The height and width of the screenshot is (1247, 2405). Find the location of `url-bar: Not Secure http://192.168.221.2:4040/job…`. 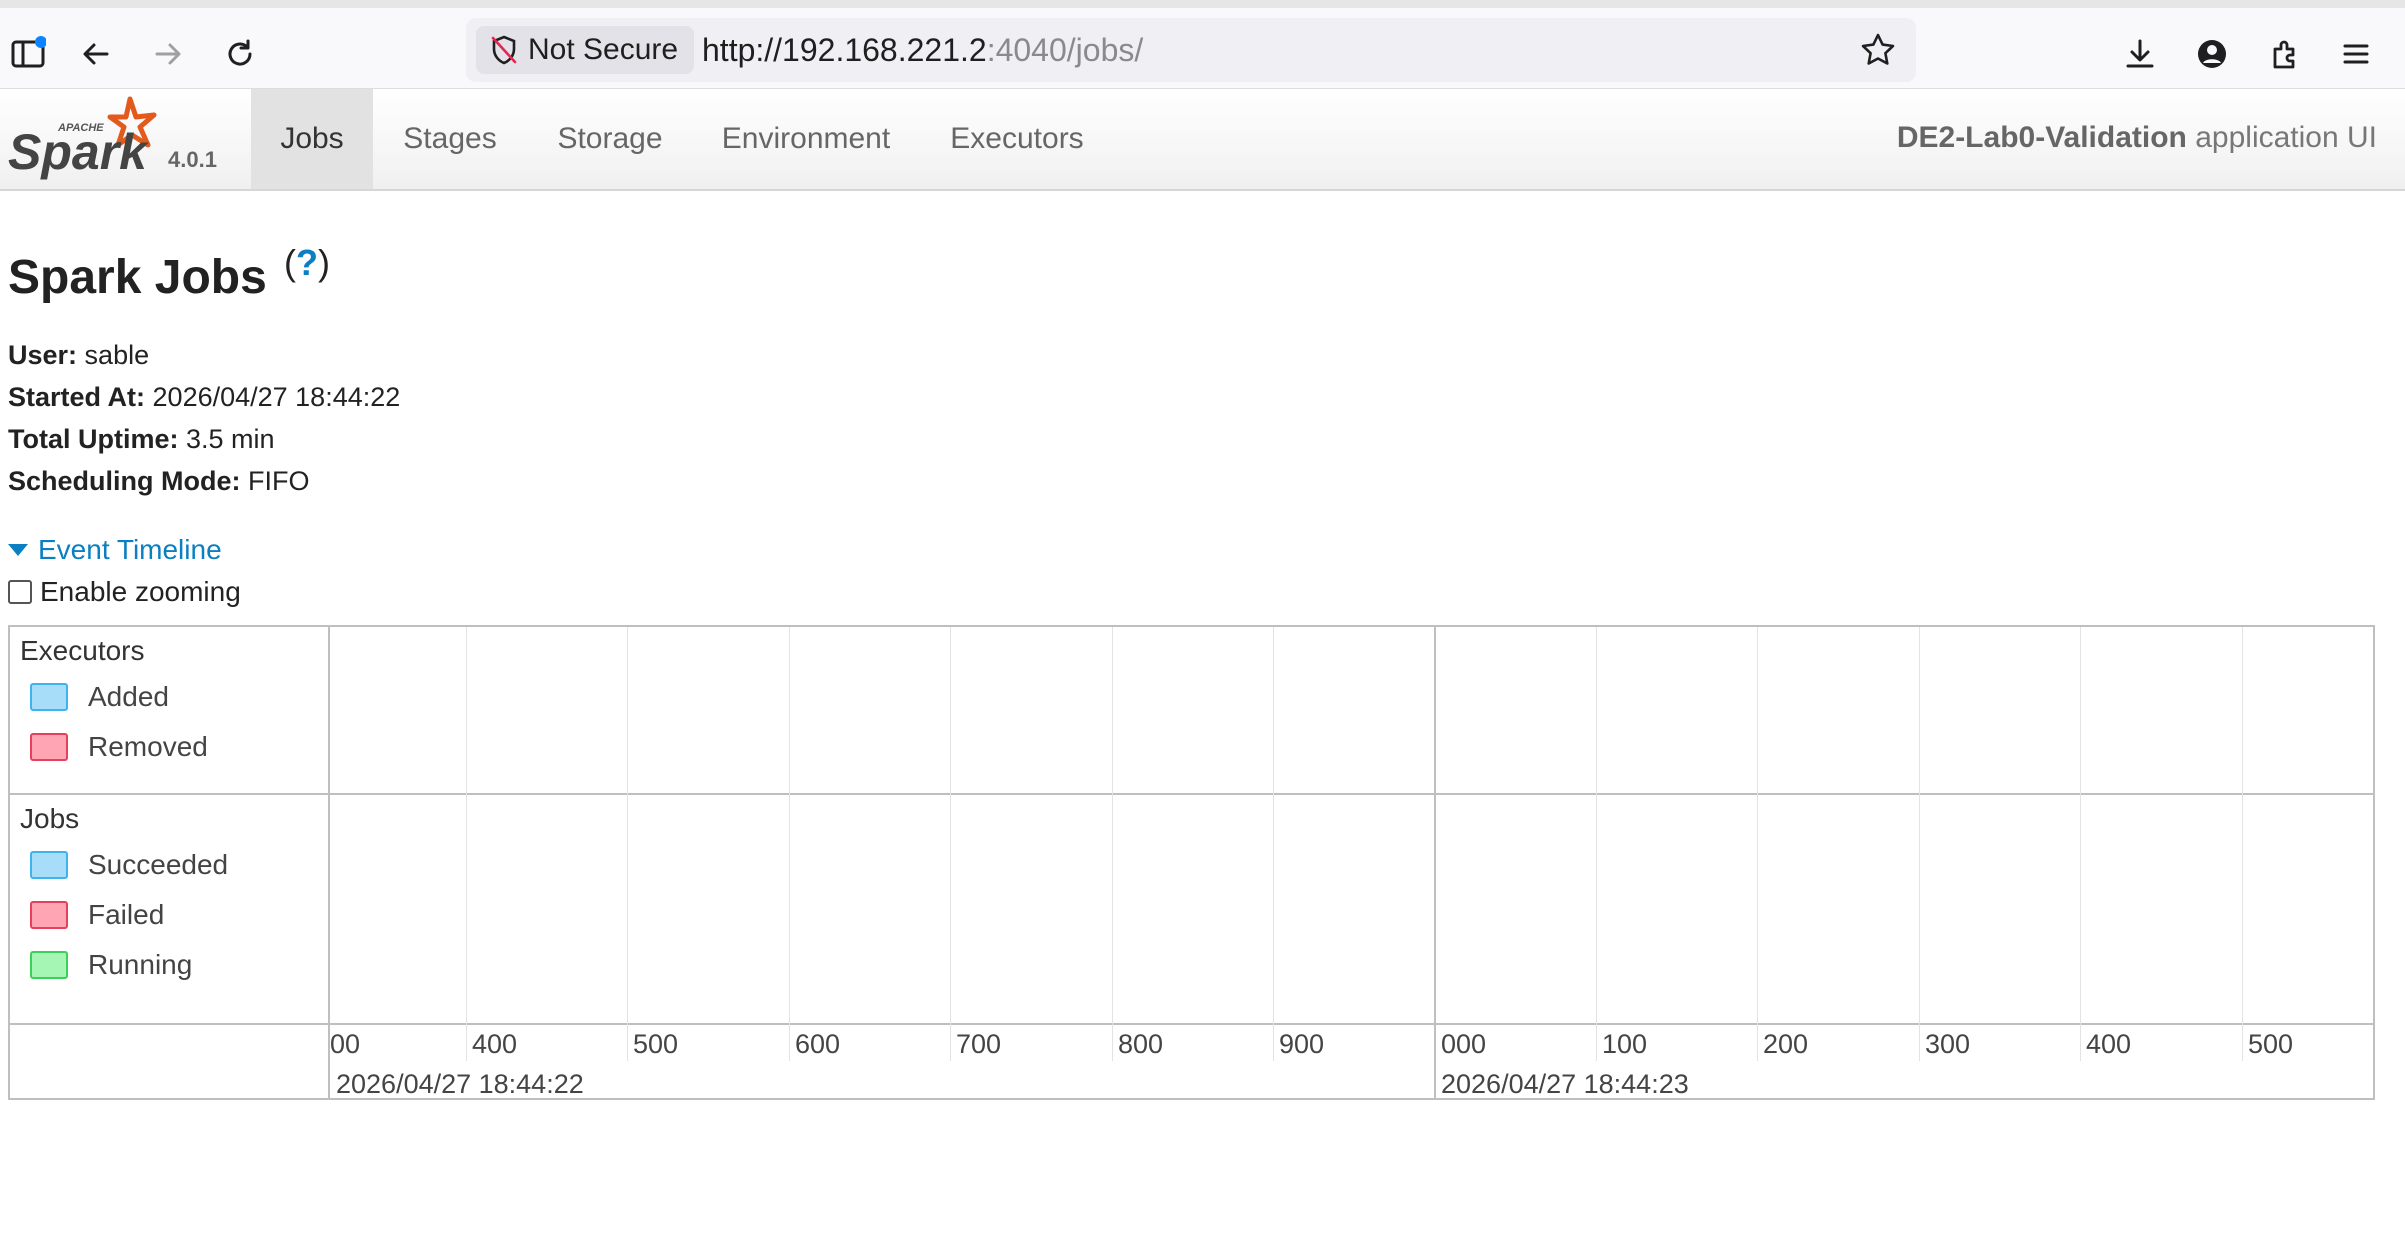

url-bar: Not Secure http://192.168.221.2:4040/job… is located at coordinates (1191, 50).